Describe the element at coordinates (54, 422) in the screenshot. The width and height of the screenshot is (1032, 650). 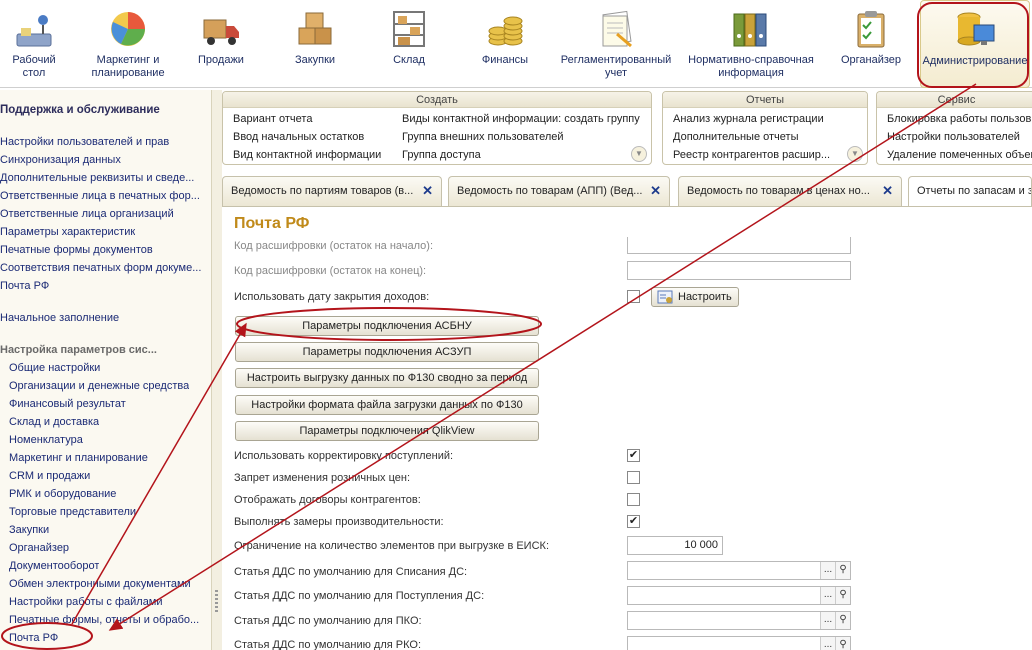
I see `nav-item: Склад и доставка` at that location.